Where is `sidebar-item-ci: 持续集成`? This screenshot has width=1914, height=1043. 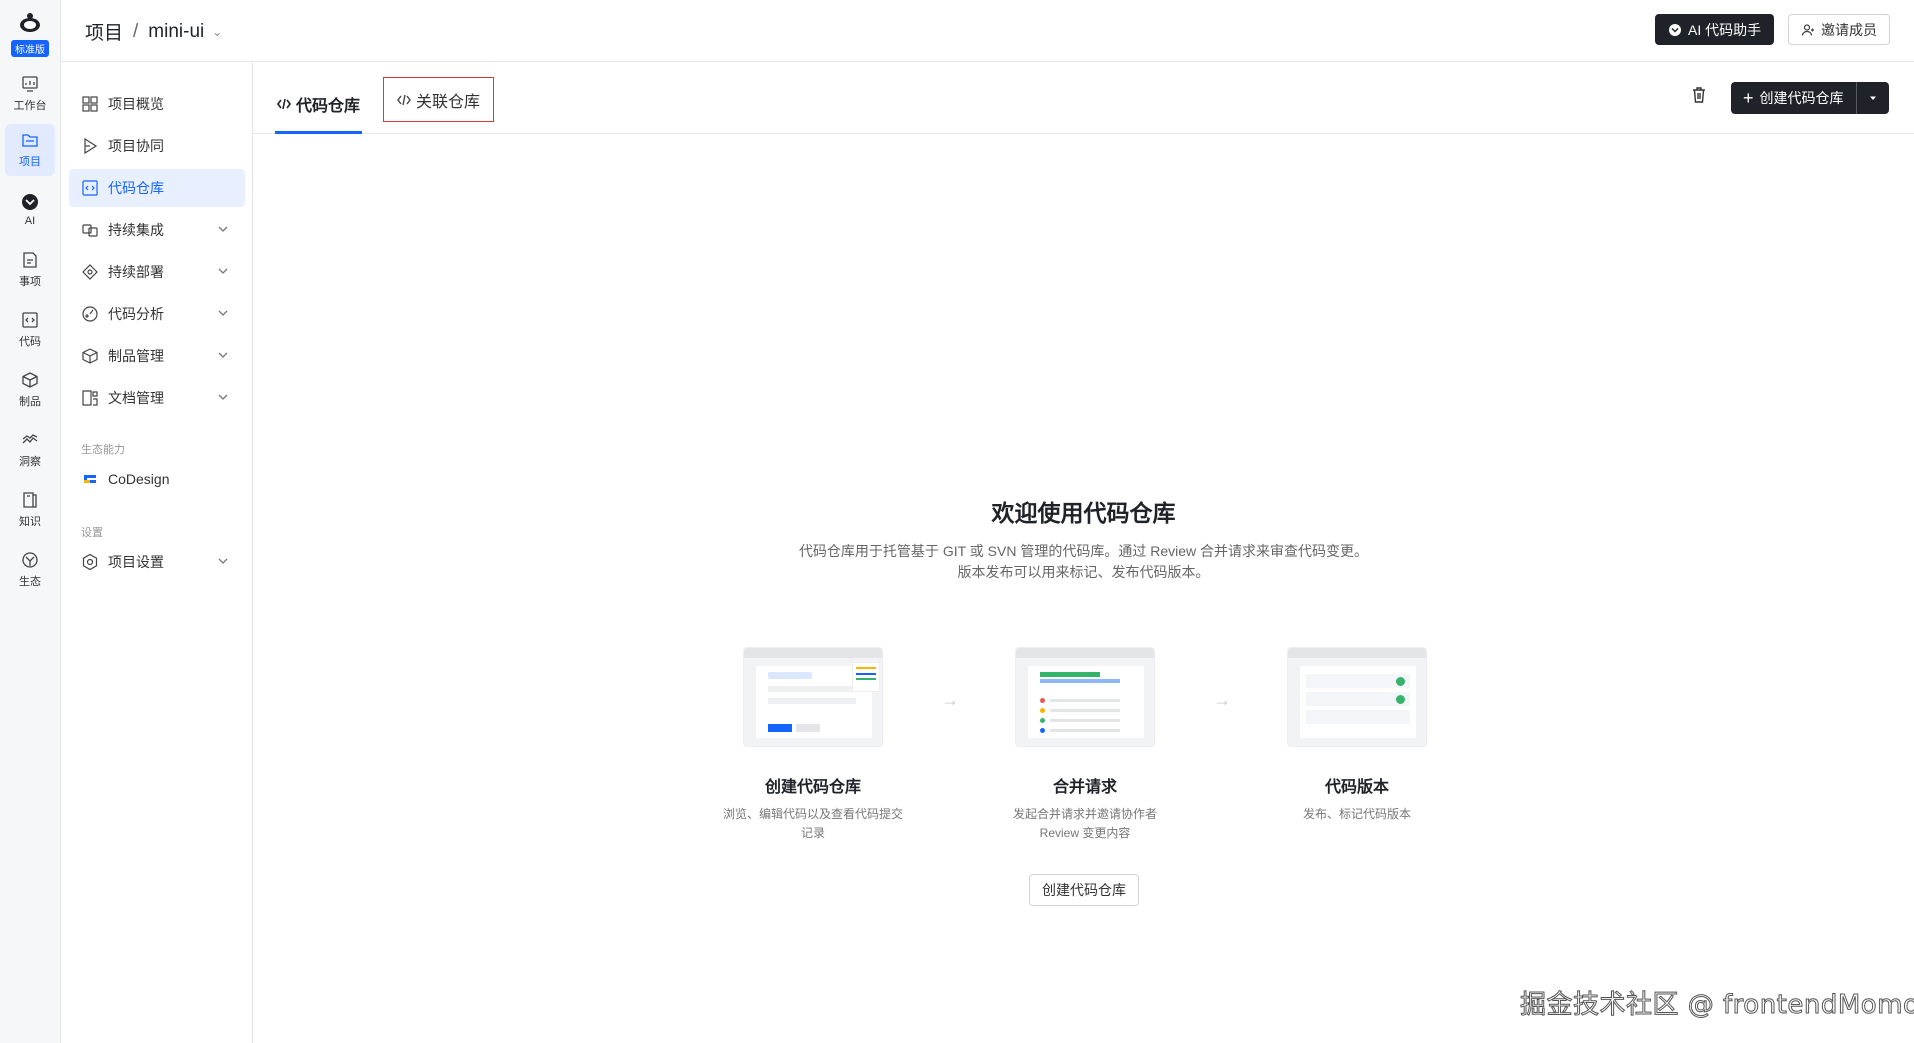
sidebar-item-ci: 持续集成 is located at coordinates (157, 230).